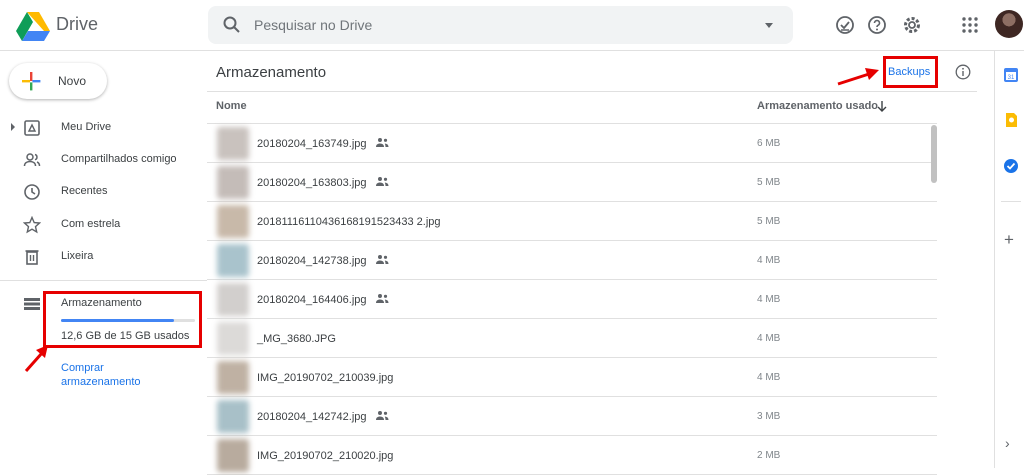 The height and width of the screenshot is (475, 1024). I want to click on expand-arrow-icon, so click(13, 127).